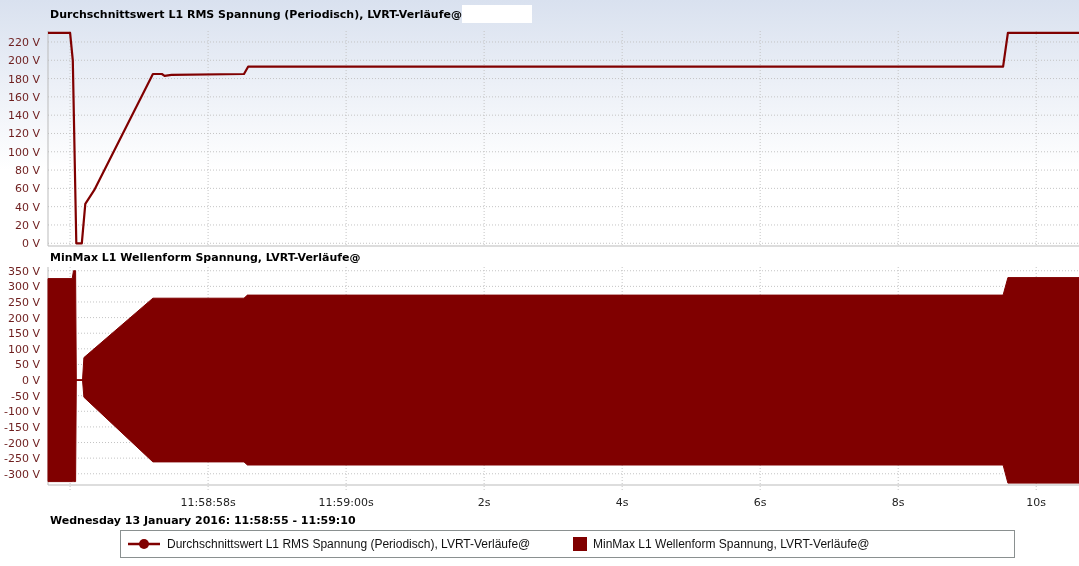 This screenshot has width=1079, height=566. I want to click on x-tick-label: 4s, so click(622, 502).